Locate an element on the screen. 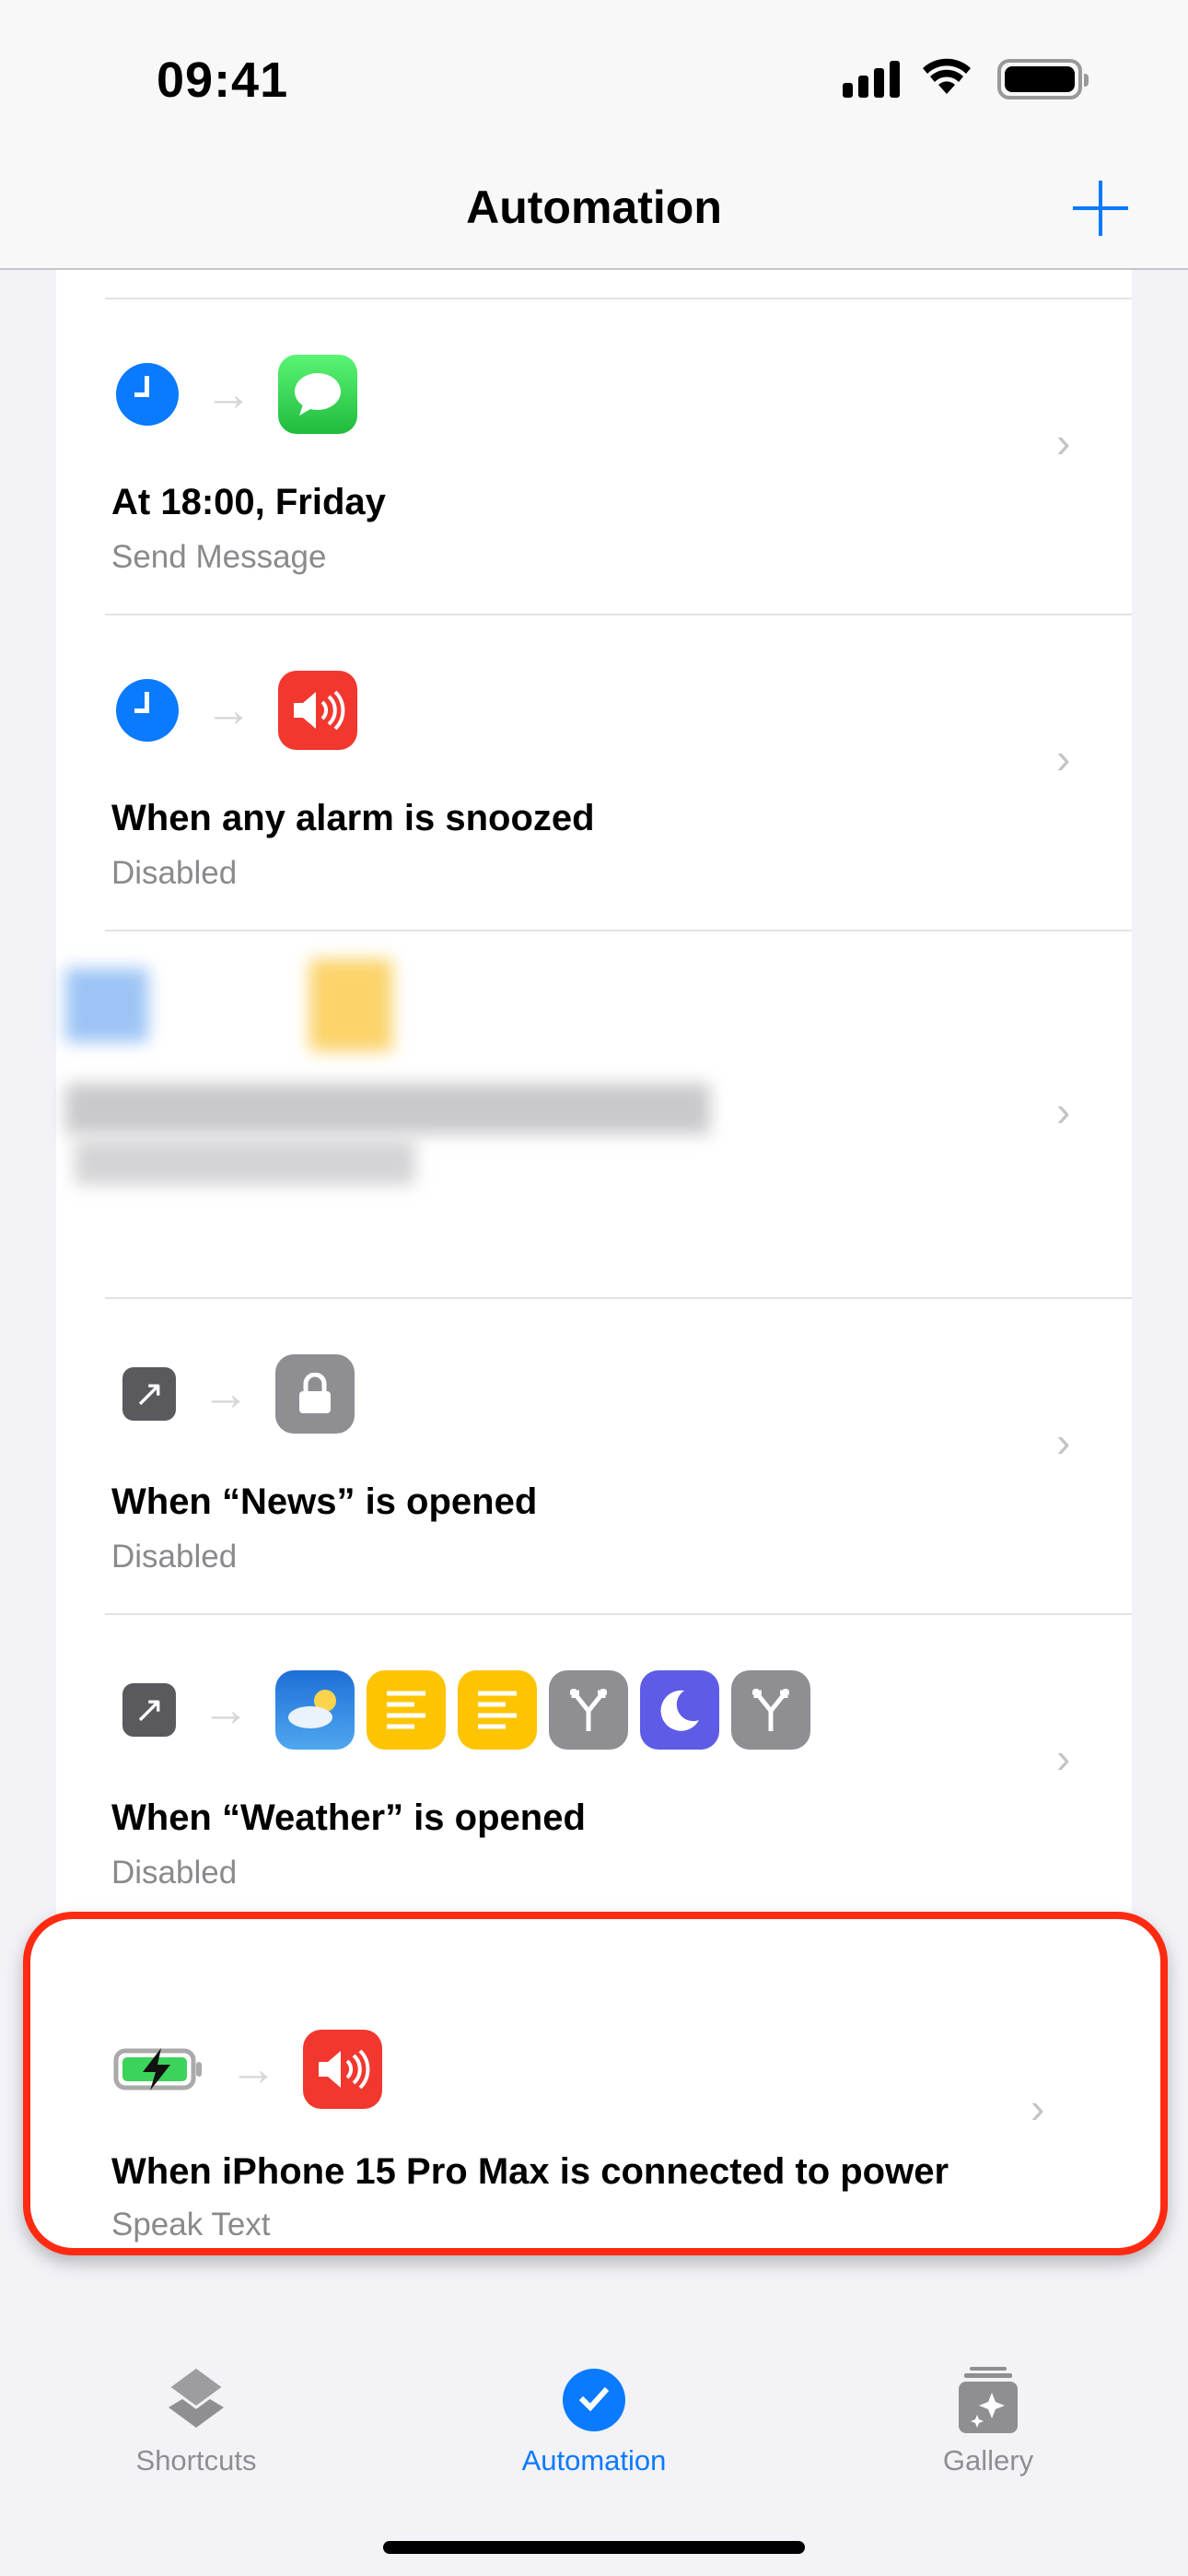  automation-row-redacted: › is located at coordinates (594, 1114).